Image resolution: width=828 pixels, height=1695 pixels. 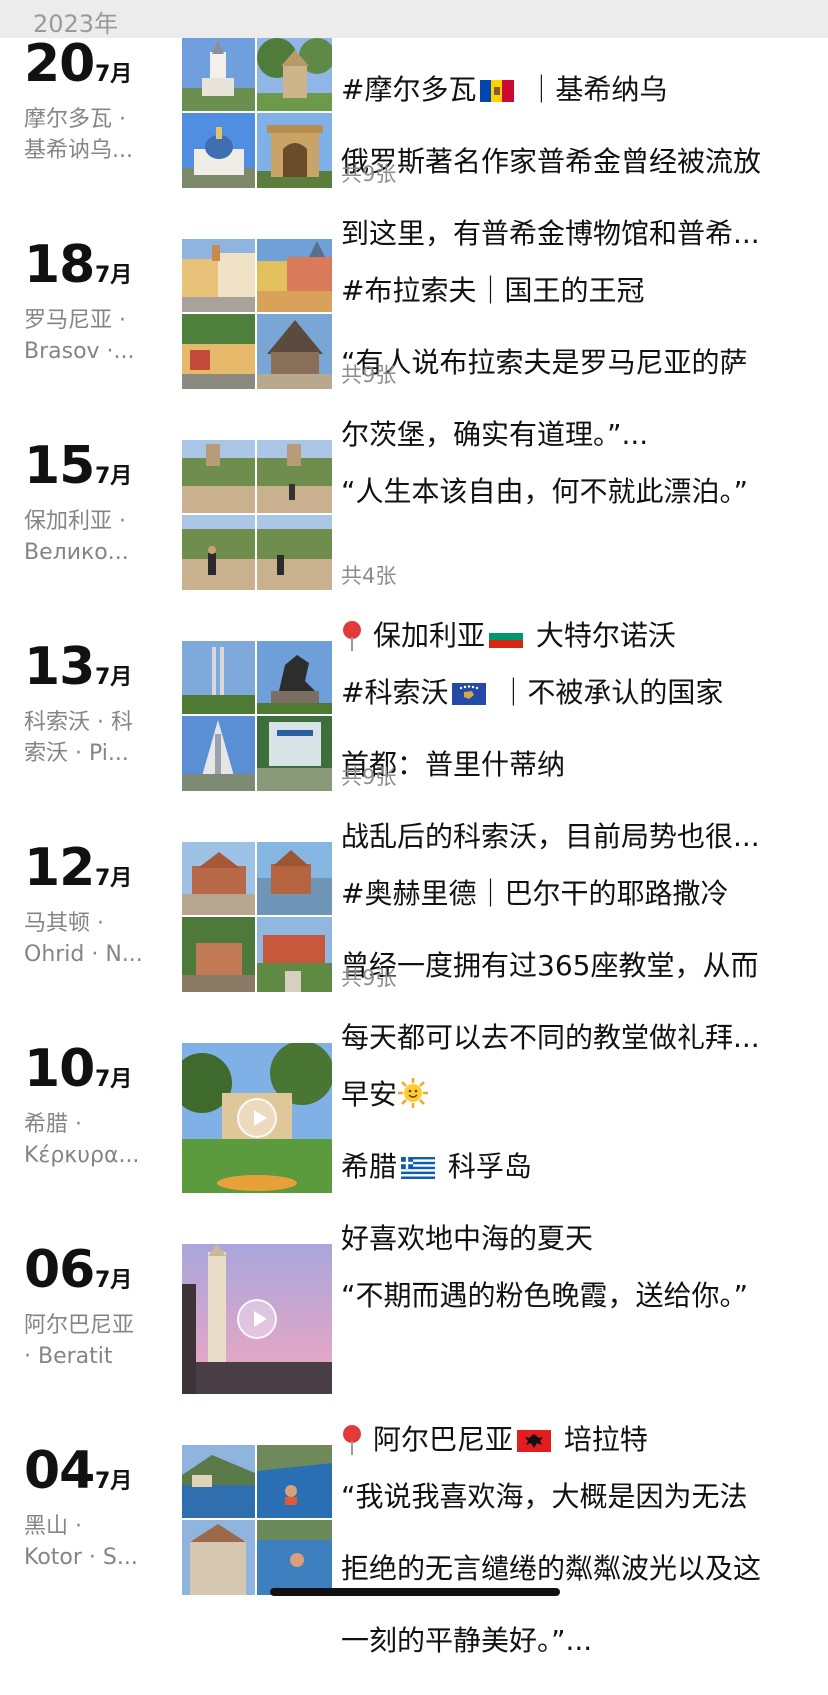 I want to click on sun-emoji-icon, so click(x=413, y=1093).